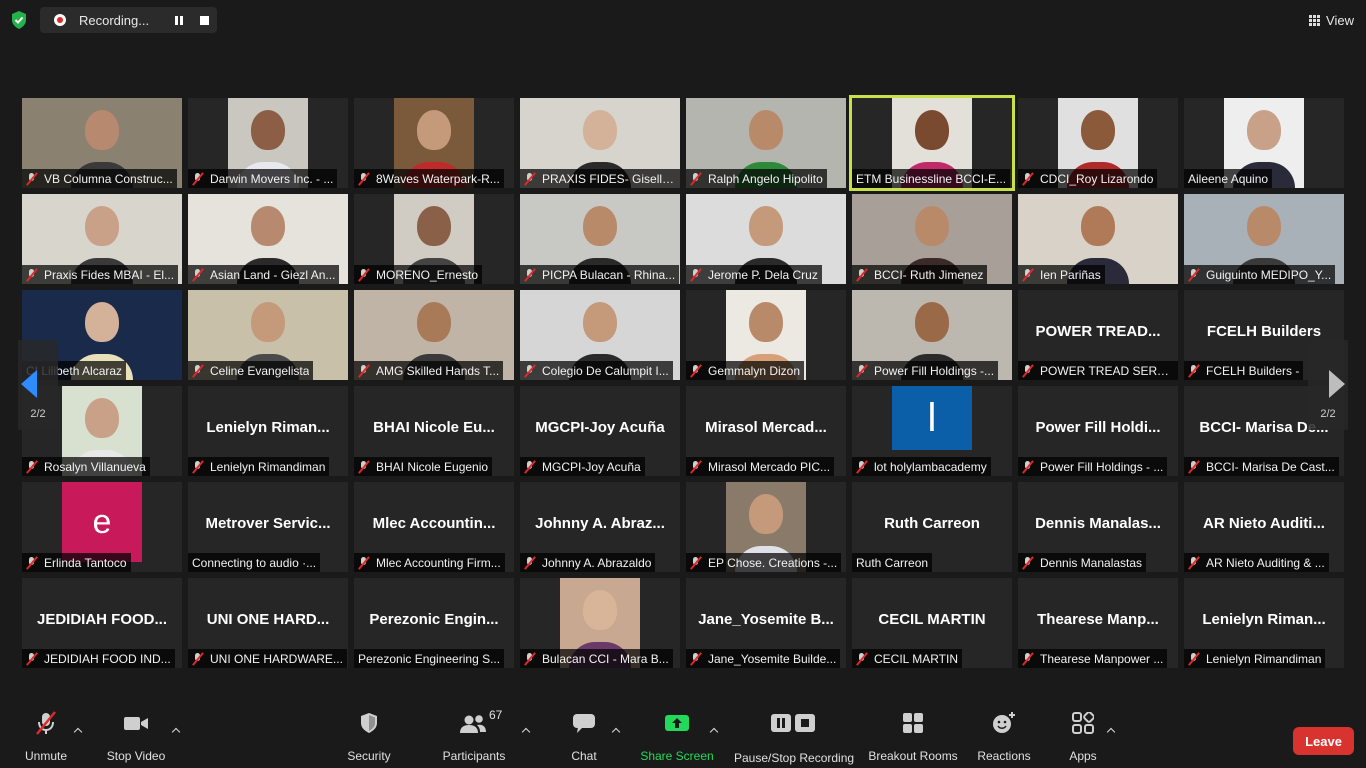  I want to click on chat-caret-icon, so click(616, 731).